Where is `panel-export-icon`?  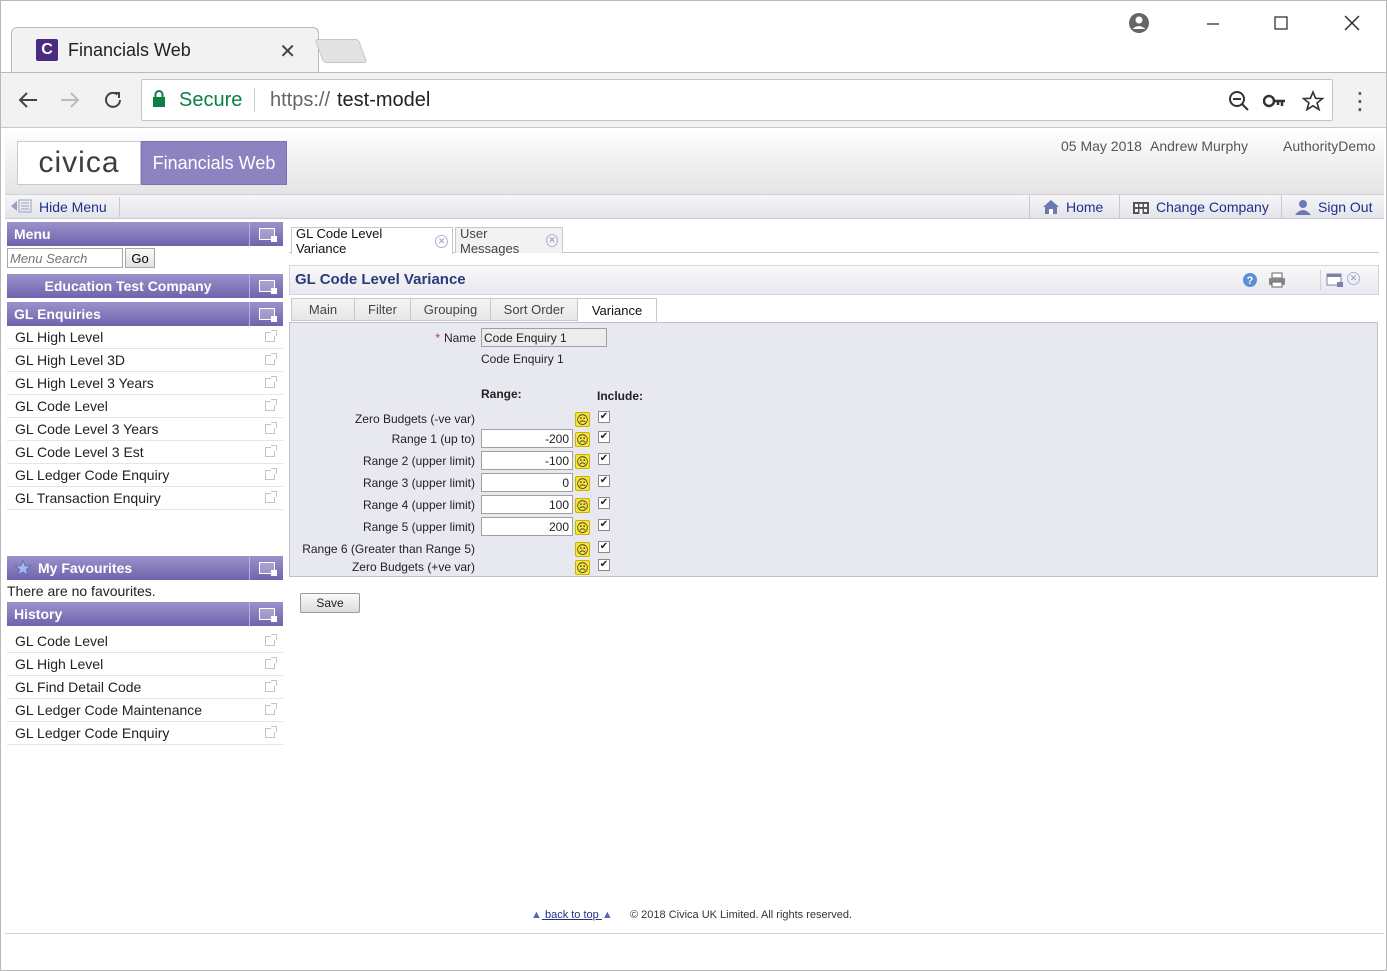 panel-export-icon is located at coordinates (266, 314).